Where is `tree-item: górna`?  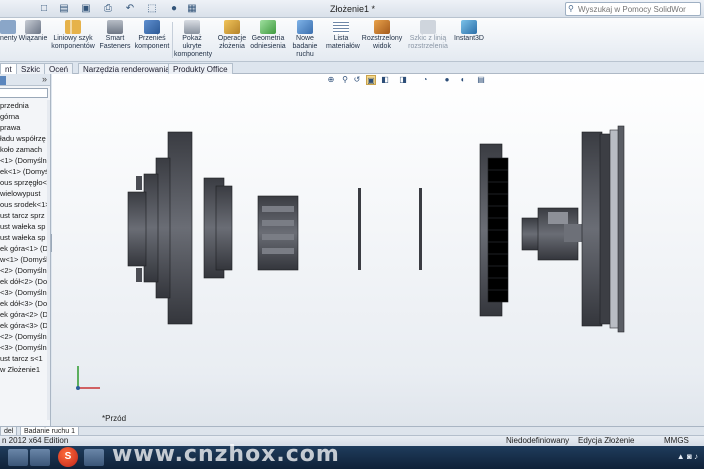
tree-item: górna is located at coordinates (25, 116).